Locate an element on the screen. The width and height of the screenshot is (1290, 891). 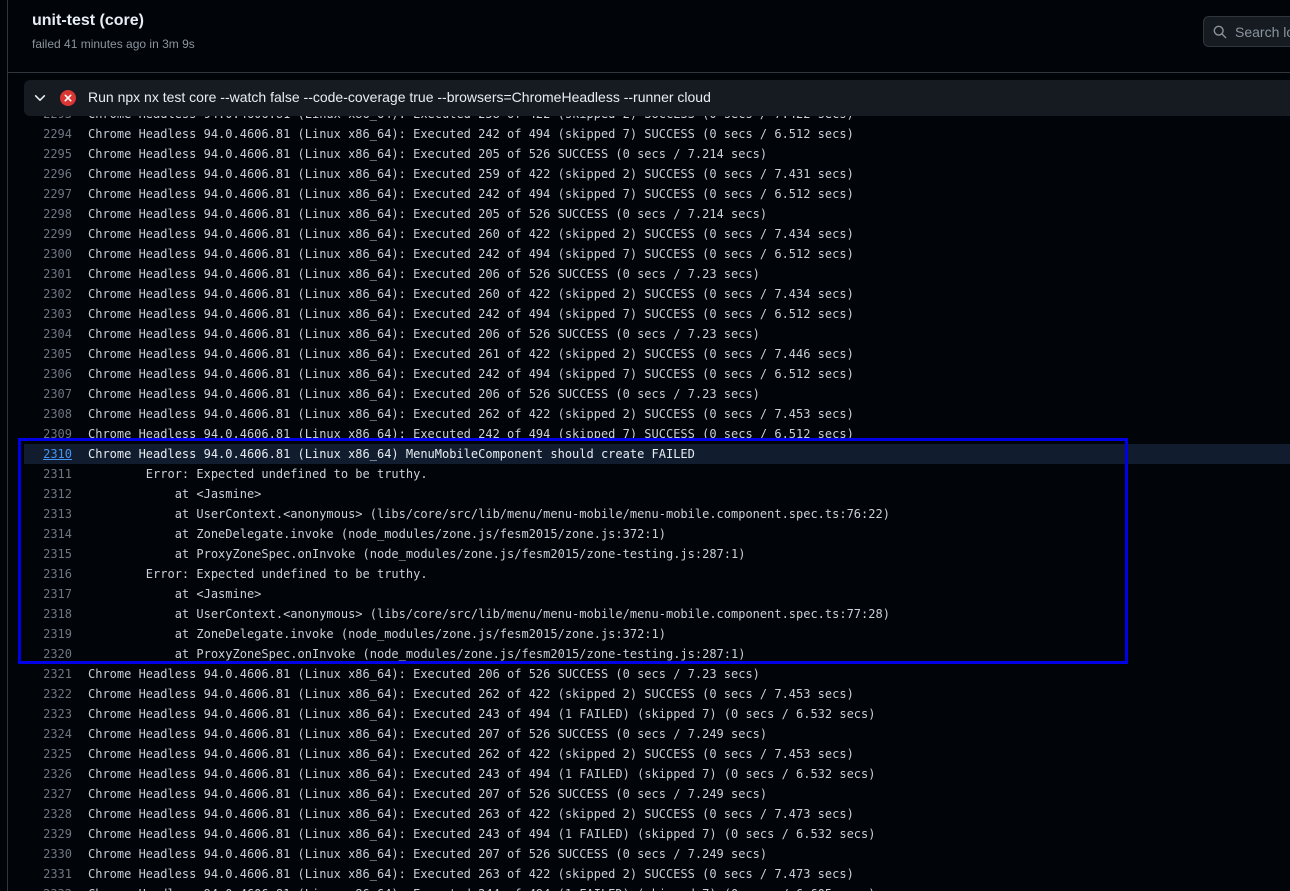
failed-status-icon is located at coordinates (68, 98).